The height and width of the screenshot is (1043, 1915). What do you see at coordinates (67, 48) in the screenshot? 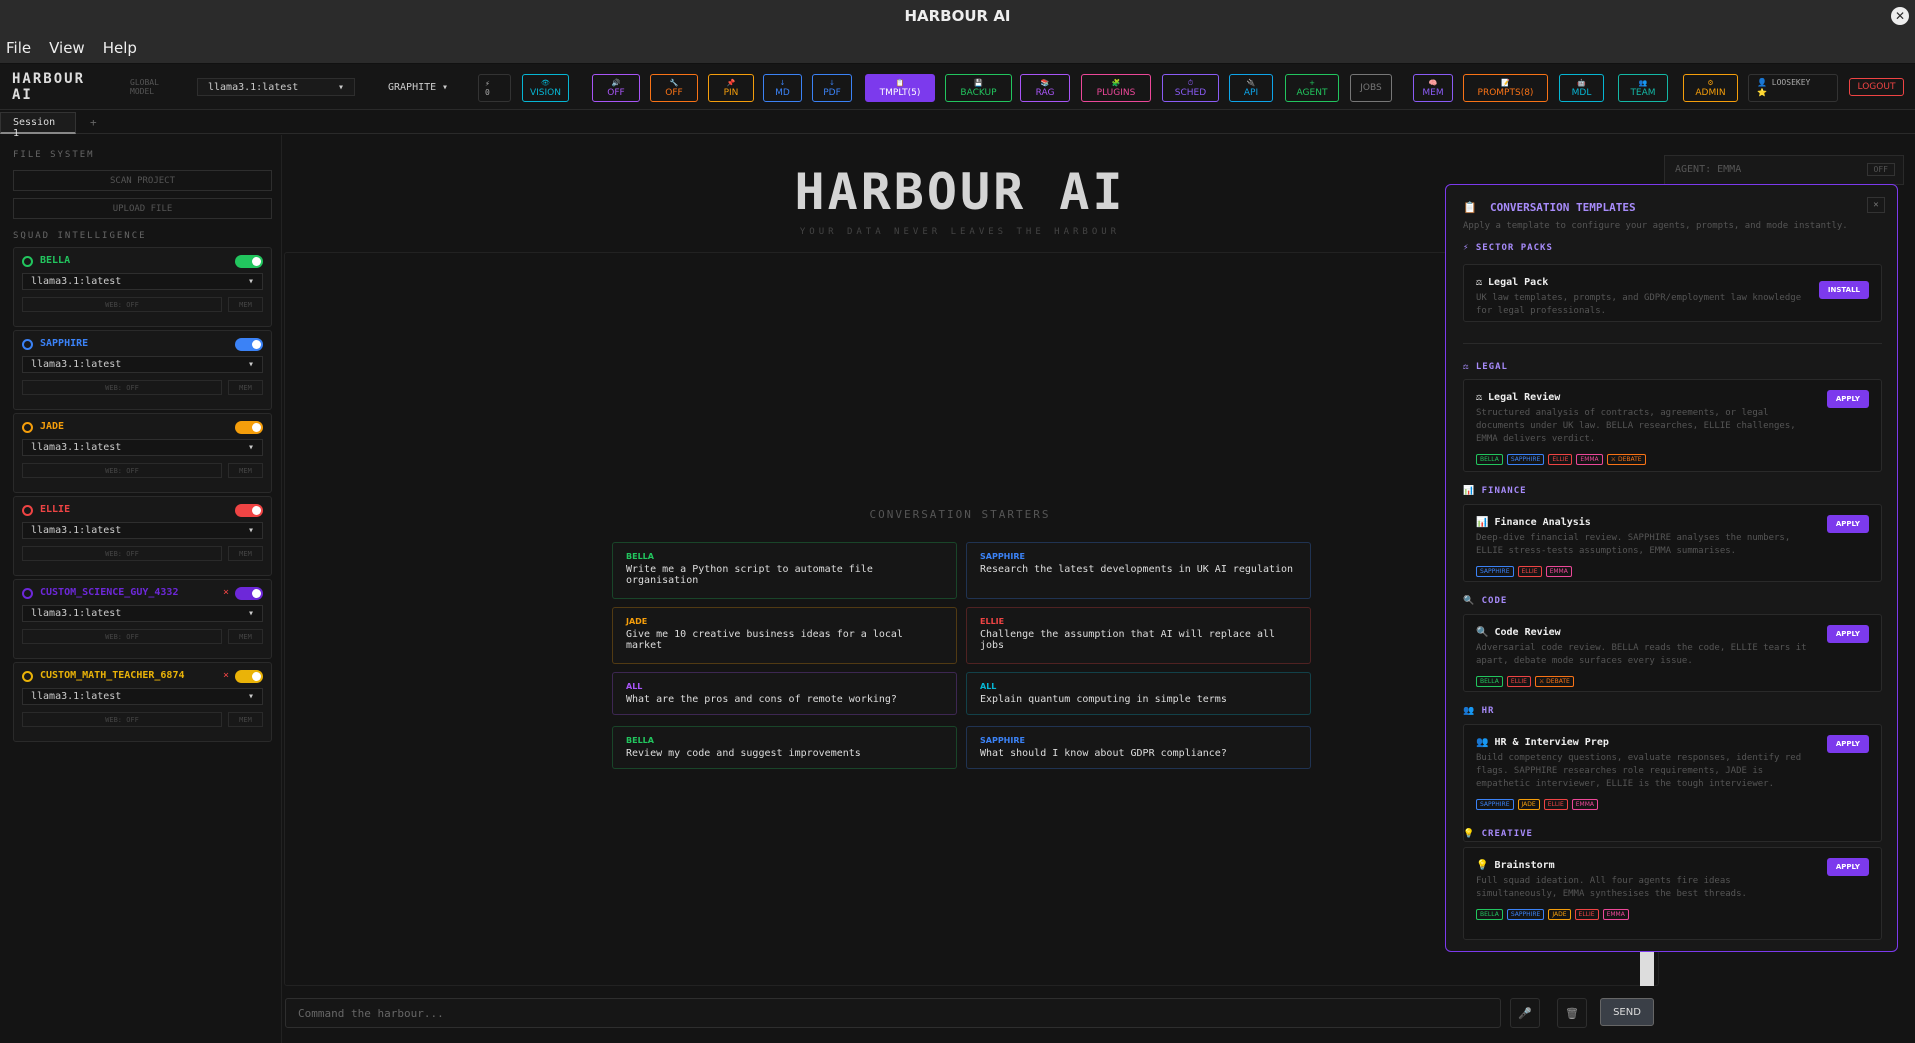
I see `menu-view: View` at bounding box center [67, 48].